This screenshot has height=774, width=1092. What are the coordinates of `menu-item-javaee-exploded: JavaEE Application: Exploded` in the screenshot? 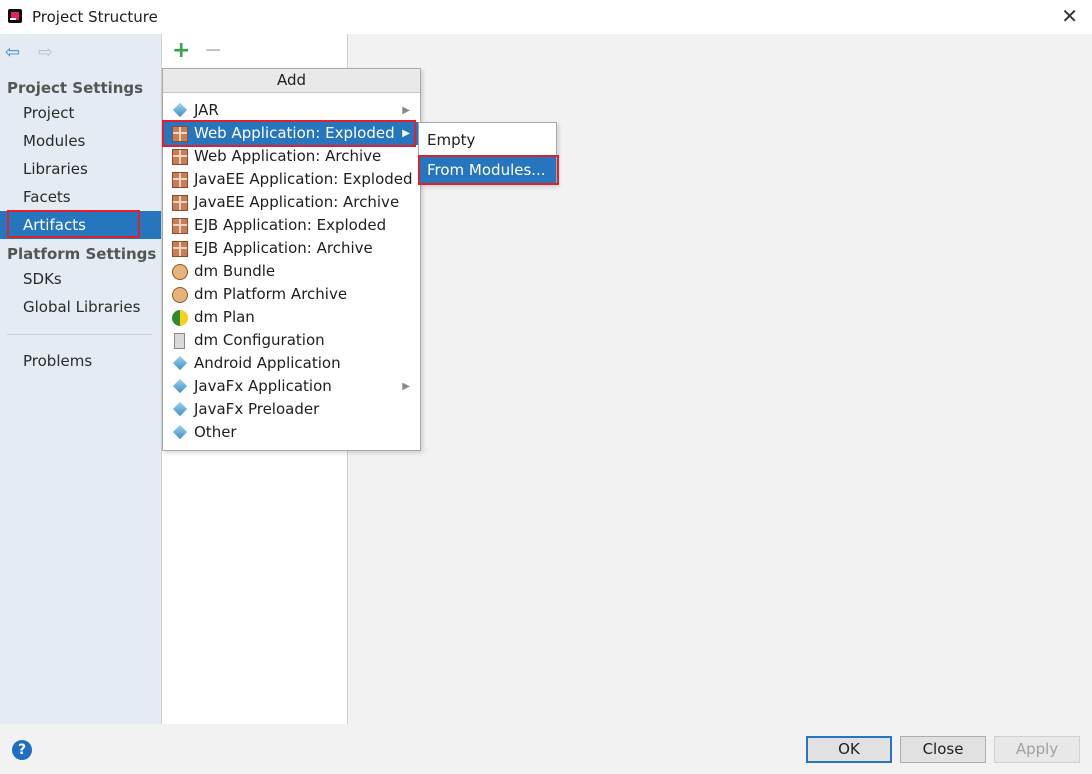 It's located at (291, 179).